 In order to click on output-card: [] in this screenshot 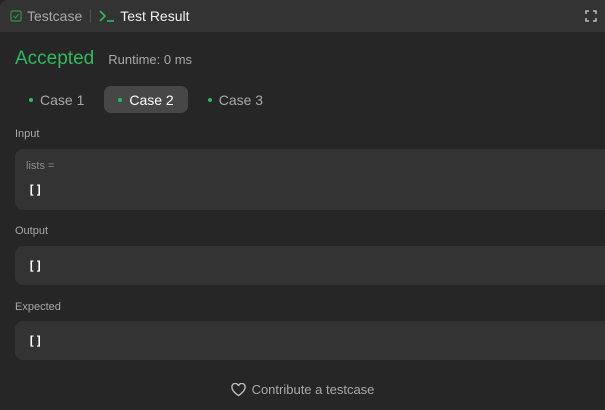, I will do `click(310, 265)`.